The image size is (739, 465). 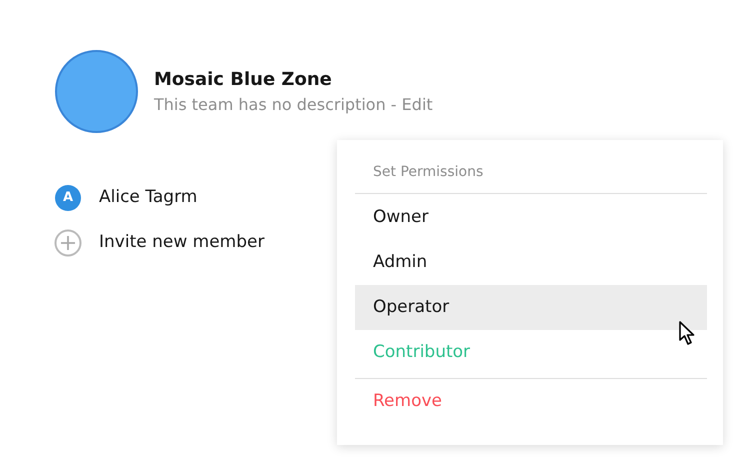 I want to click on team-description: This team has no description - Edit, so click(x=293, y=105).